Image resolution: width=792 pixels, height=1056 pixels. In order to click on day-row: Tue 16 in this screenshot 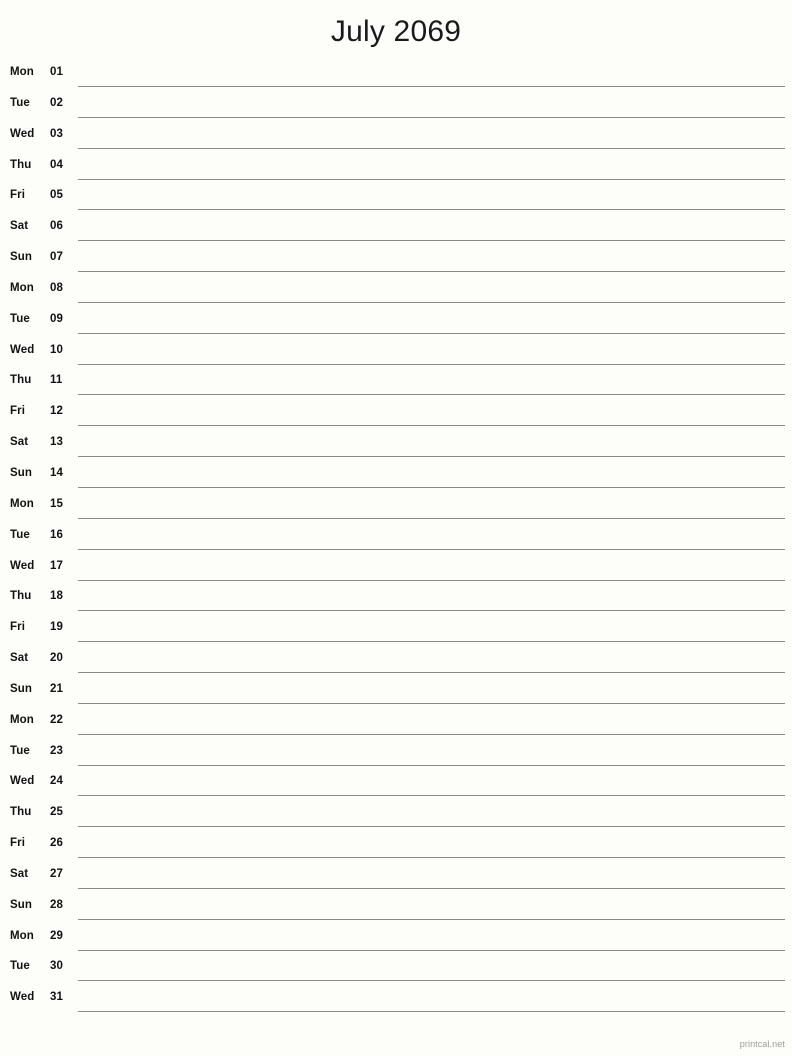, I will do `click(396, 540)`.